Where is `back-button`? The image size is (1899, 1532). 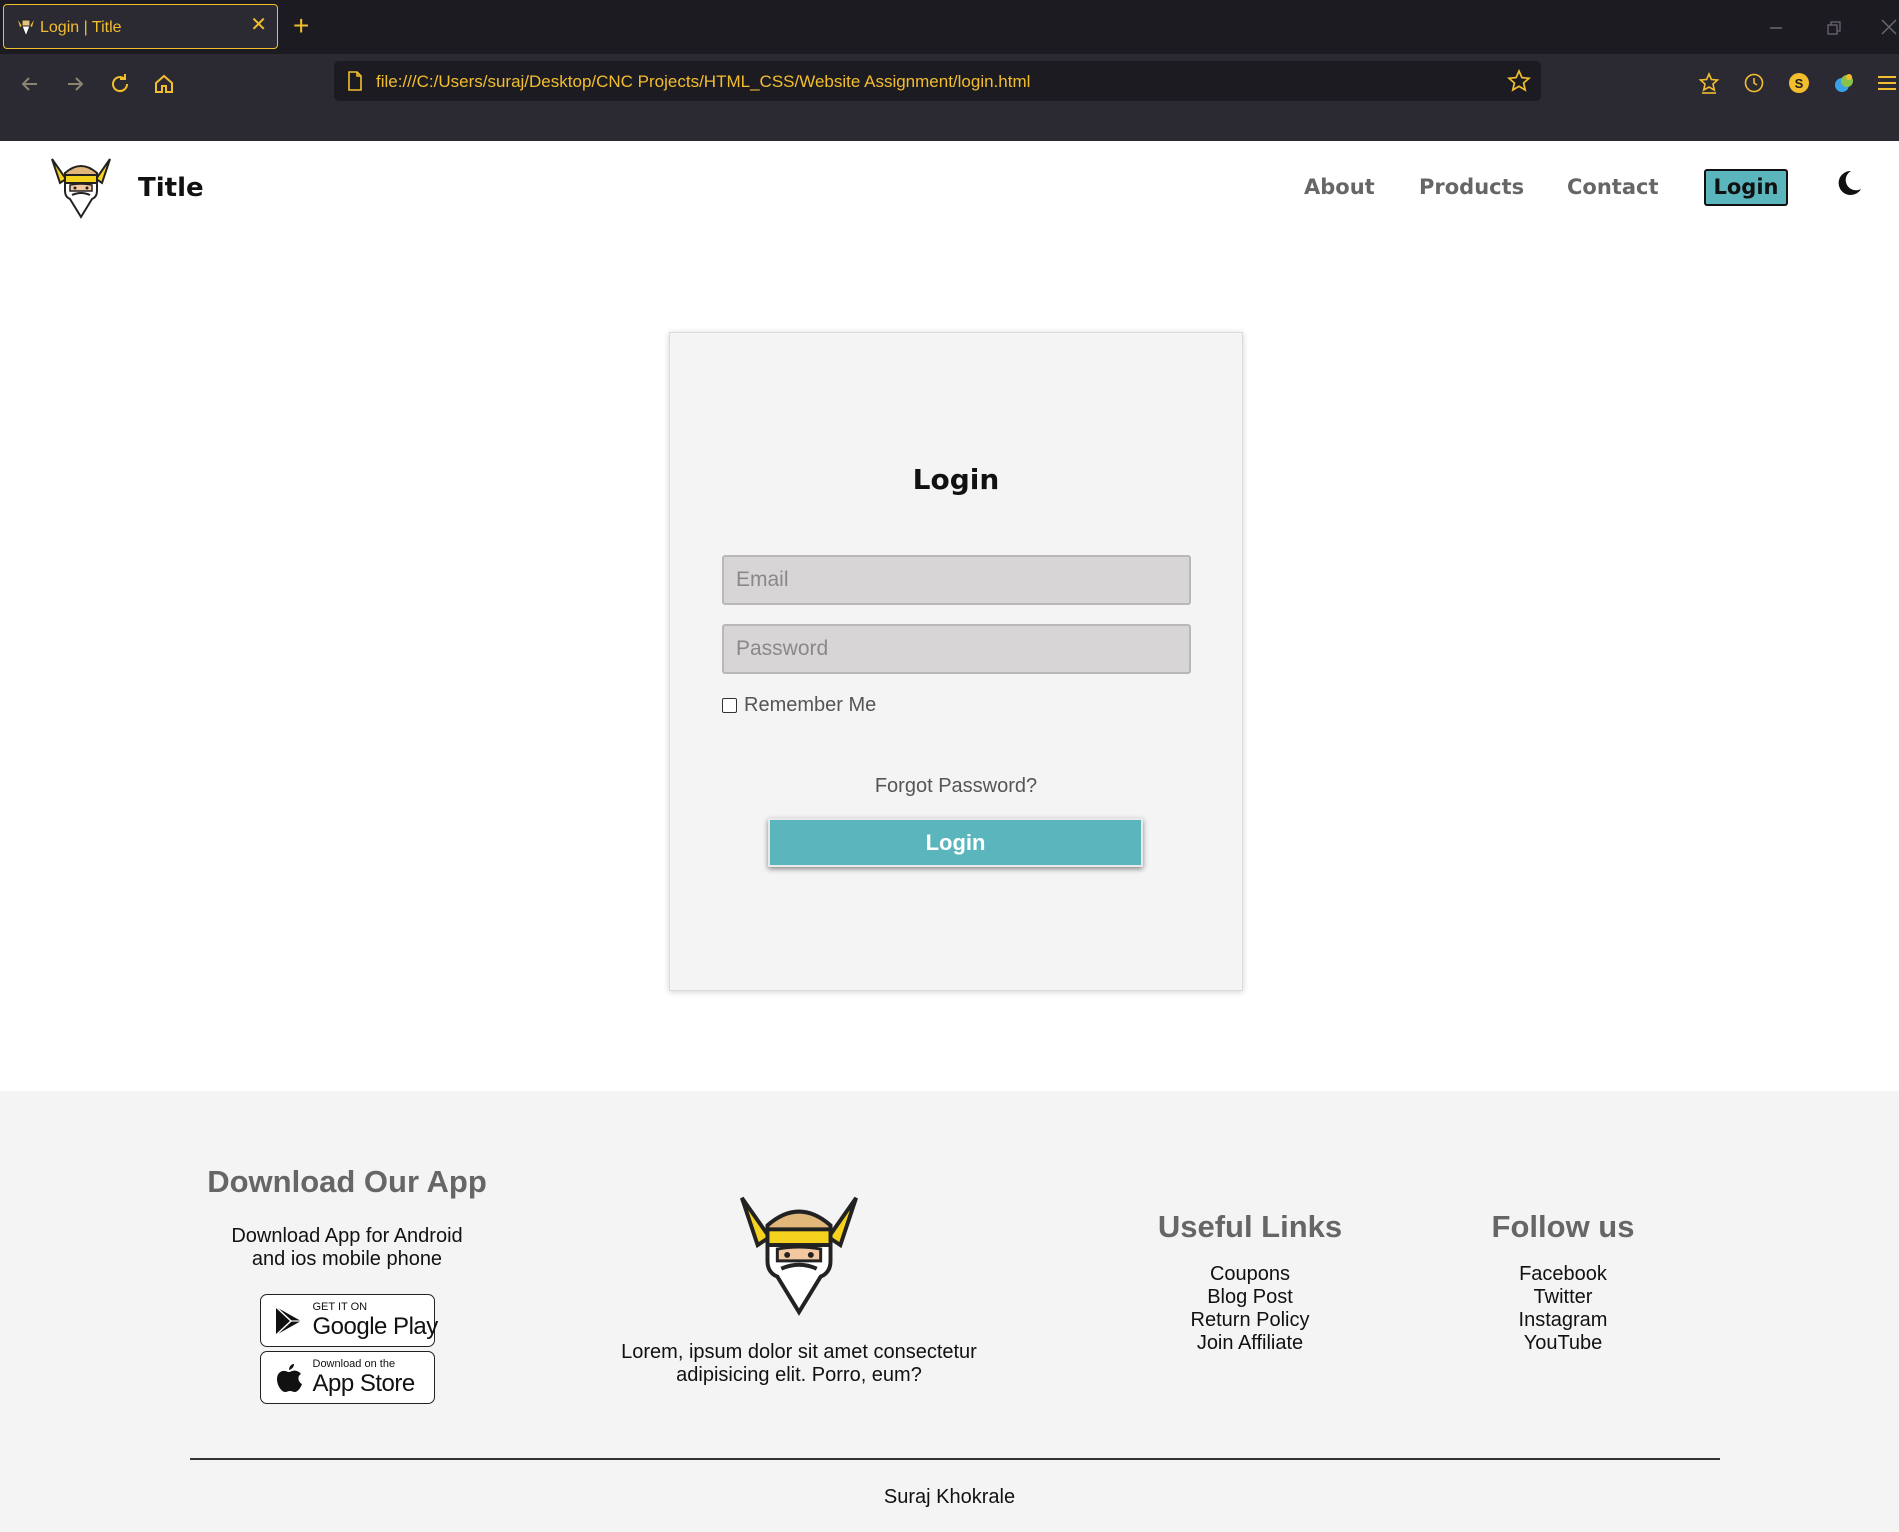 back-button is located at coordinates (30, 84).